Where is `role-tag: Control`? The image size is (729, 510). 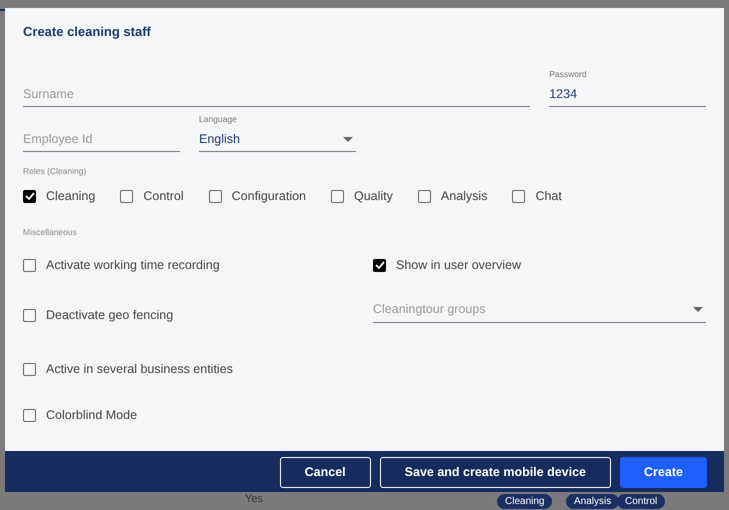 role-tag: Control is located at coordinates (641, 501).